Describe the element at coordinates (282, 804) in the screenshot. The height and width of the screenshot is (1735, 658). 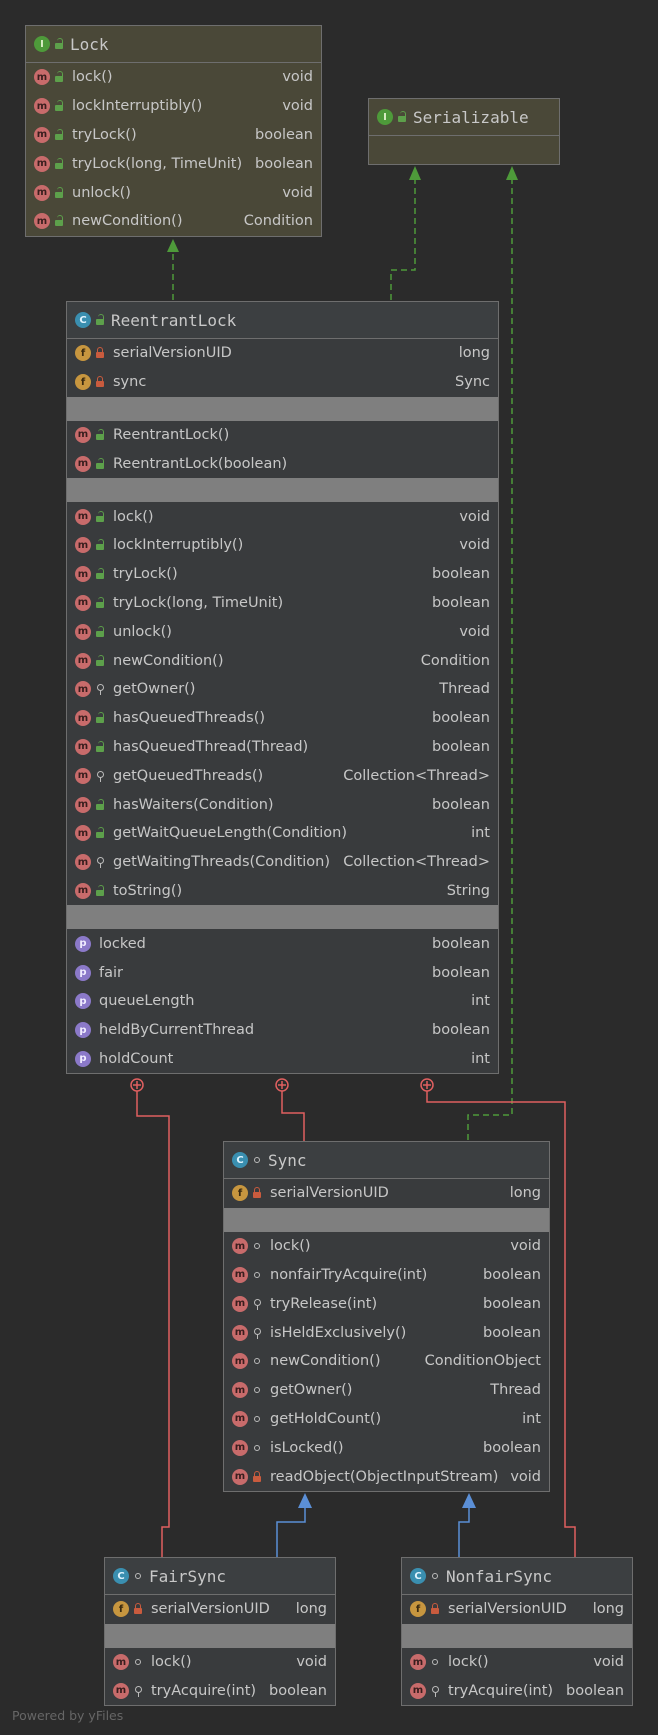
I see `method-row: m hasWaiters(Condition) boolean` at that location.